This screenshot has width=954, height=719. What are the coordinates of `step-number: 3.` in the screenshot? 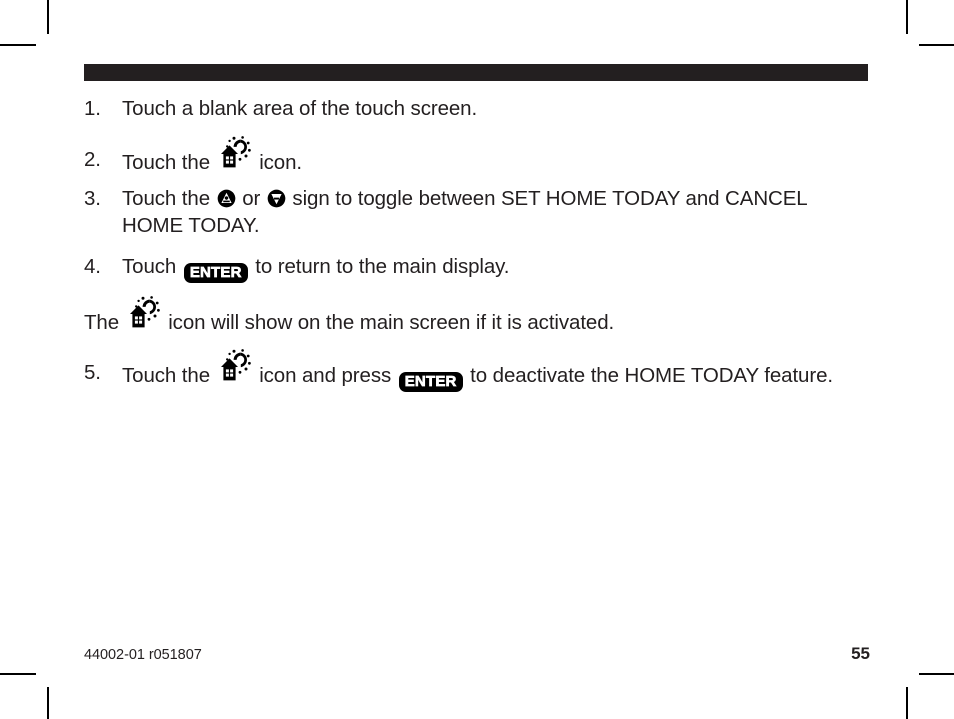 It's located at (92, 199).